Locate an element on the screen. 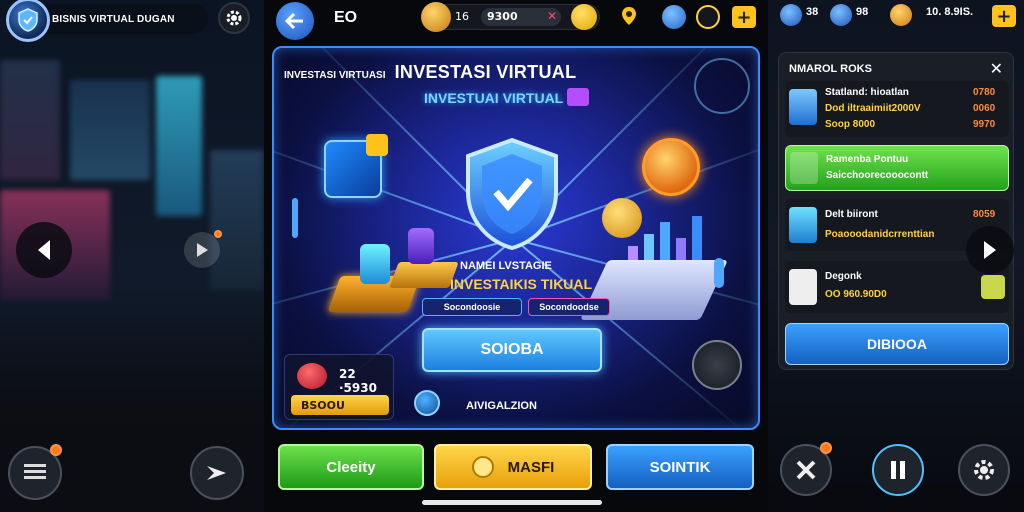 The width and height of the screenshot is (1024, 512). card-label-secondary: INVESTAIKIS TIKUAL is located at coordinates (521, 284).